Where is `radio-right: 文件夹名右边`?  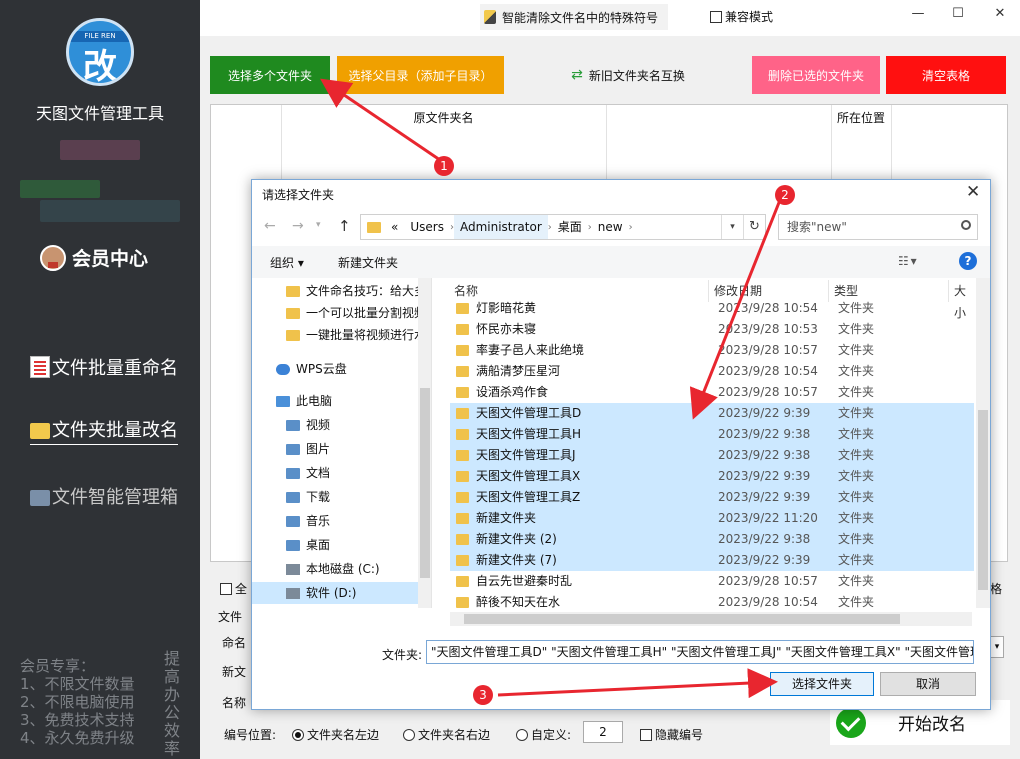 radio-right: 文件夹名右边 is located at coordinates (446, 734).